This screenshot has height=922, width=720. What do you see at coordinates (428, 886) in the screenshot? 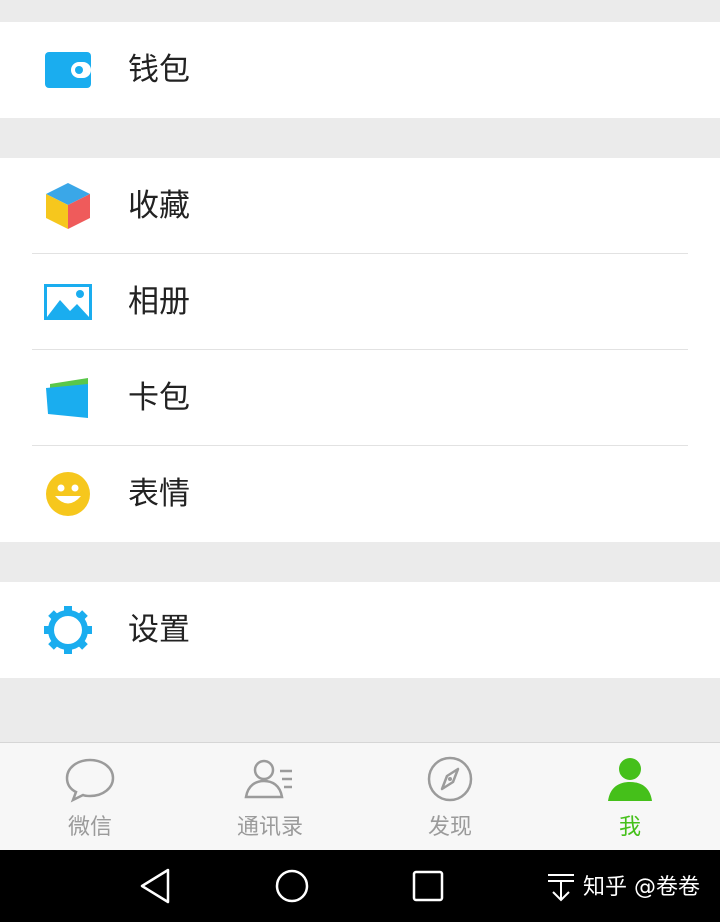
I see `recents-icon` at bounding box center [428, 886].